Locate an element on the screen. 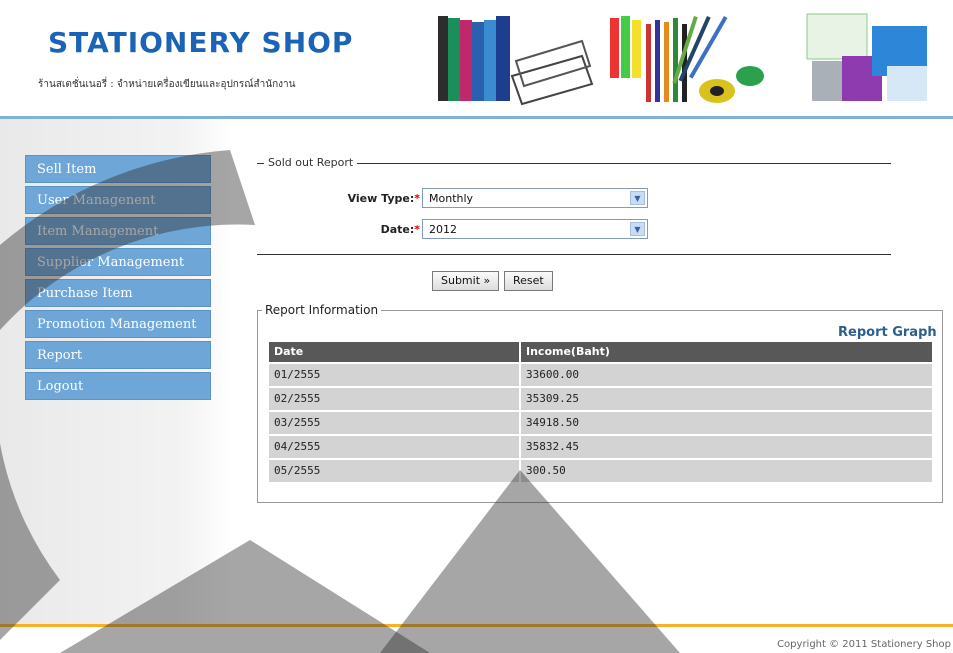 This screenshot has width=953, height=653. income-cell: 35309.25 is located at coordinates (552, 398).